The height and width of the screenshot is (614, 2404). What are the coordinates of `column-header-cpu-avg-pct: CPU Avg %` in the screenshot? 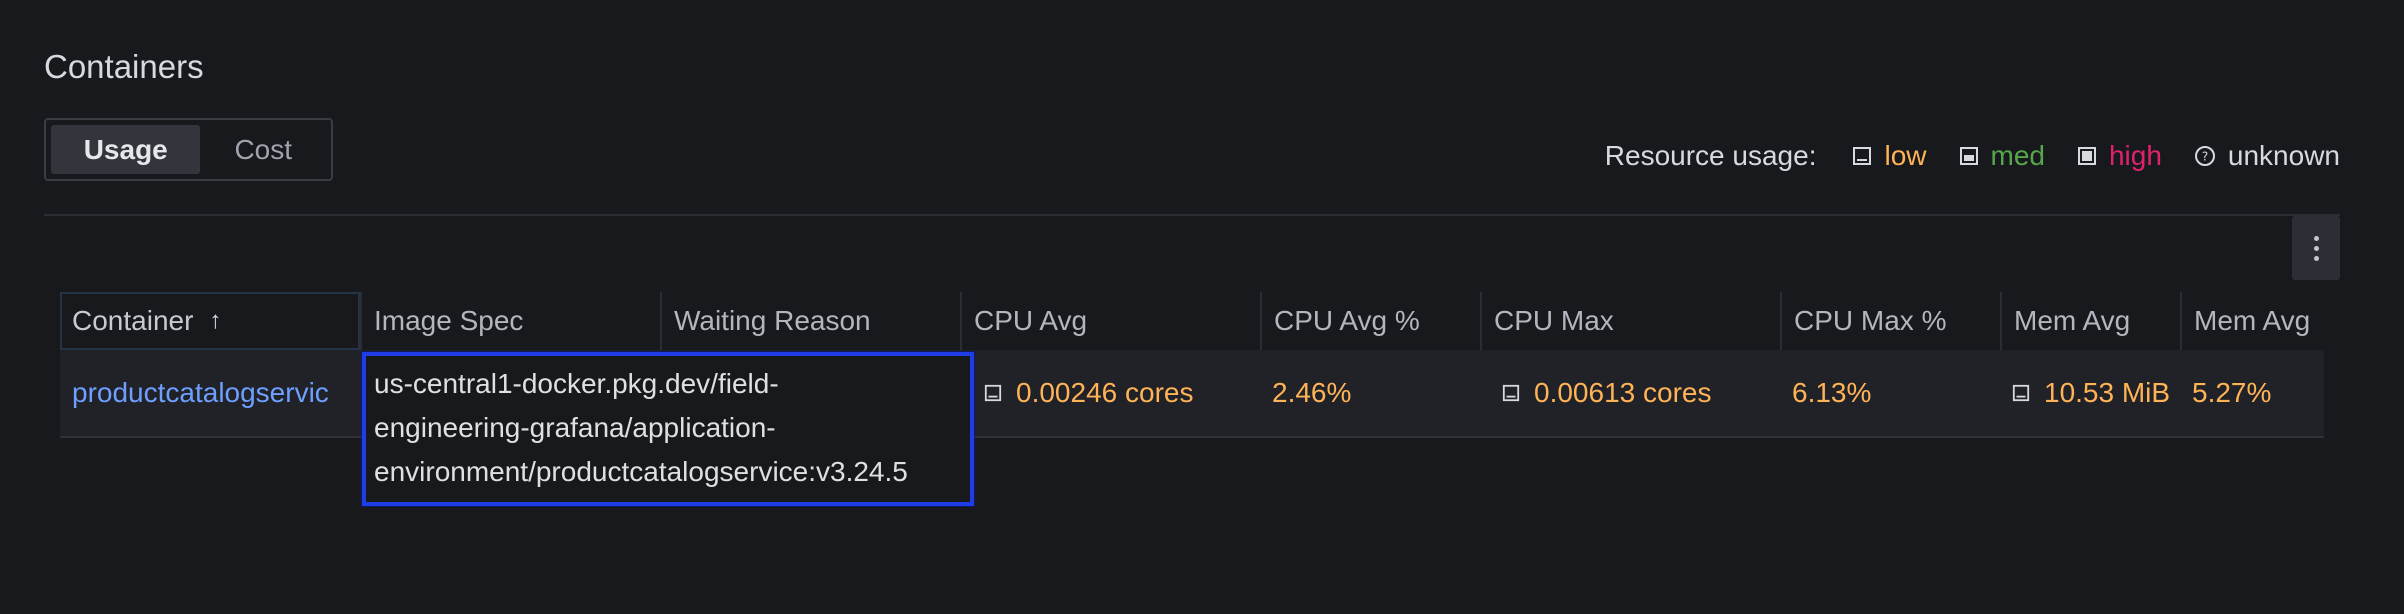 It's located at (1370, 321).